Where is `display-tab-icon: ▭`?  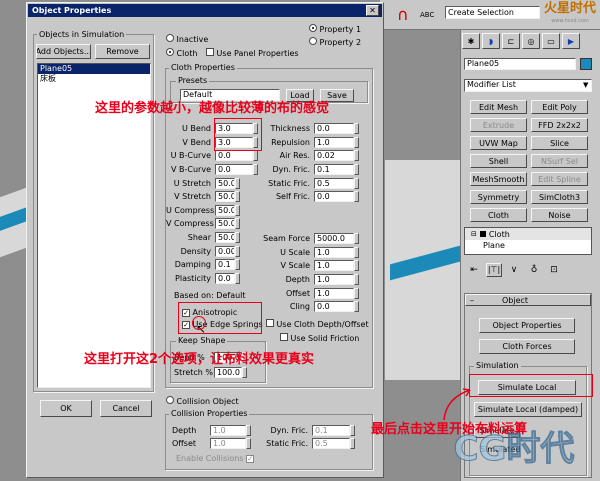
display-tab-icon: ▭ is located at coordinates (551, 41).